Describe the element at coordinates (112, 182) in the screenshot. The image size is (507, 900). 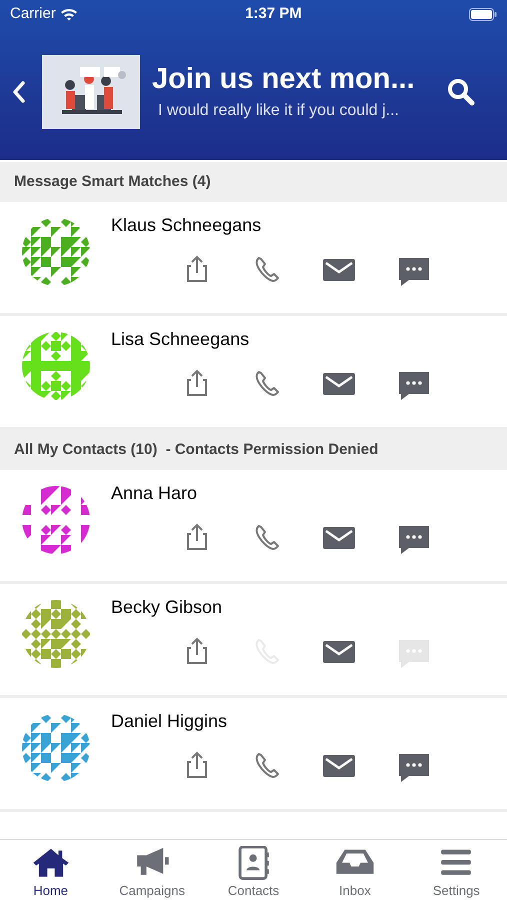
I see `section-header: Message Smart Matches (4)` at that location.